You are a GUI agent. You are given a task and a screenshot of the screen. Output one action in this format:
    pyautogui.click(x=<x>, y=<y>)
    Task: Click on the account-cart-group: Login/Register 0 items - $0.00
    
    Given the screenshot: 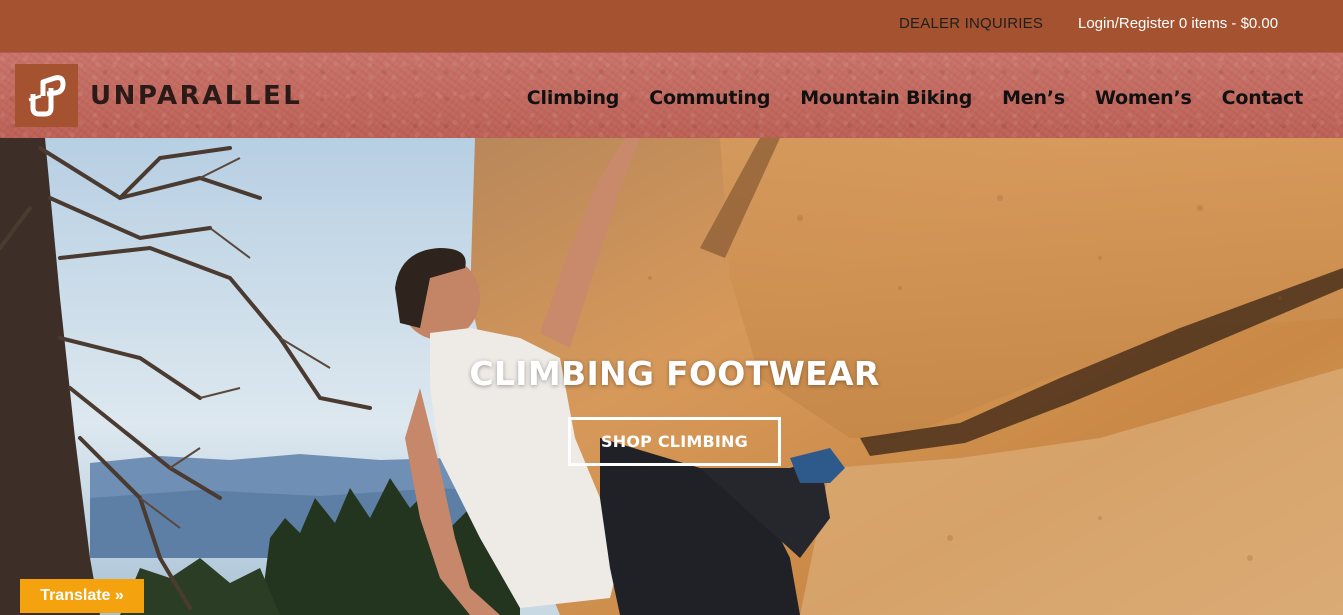 What is the action you would take?
    pyautogui.click(x=1178, y=23)
    